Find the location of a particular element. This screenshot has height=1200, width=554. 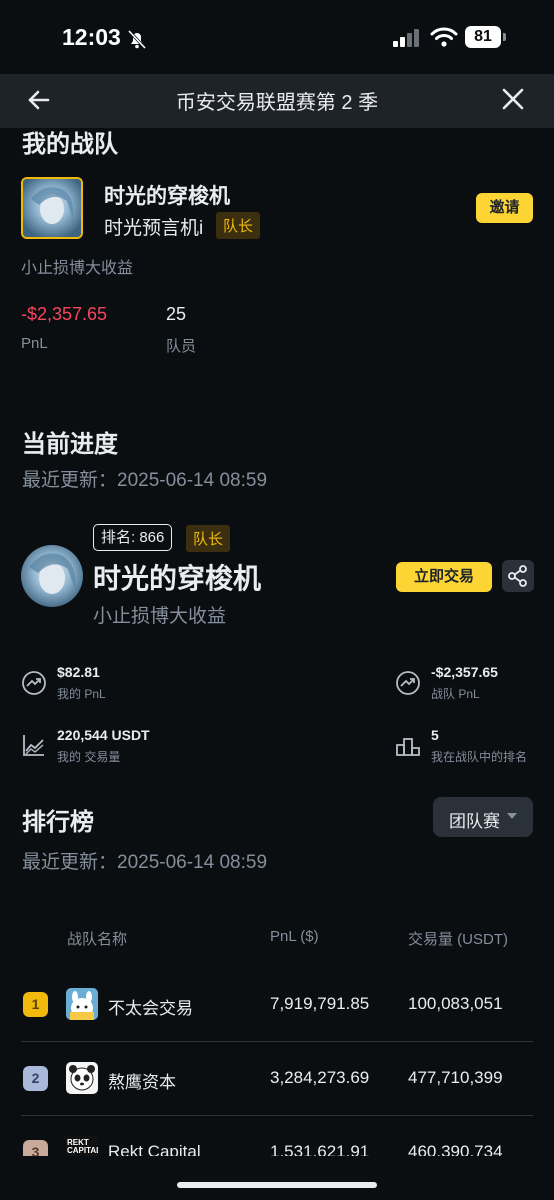

close-icon is located at coordinates (513, 99).